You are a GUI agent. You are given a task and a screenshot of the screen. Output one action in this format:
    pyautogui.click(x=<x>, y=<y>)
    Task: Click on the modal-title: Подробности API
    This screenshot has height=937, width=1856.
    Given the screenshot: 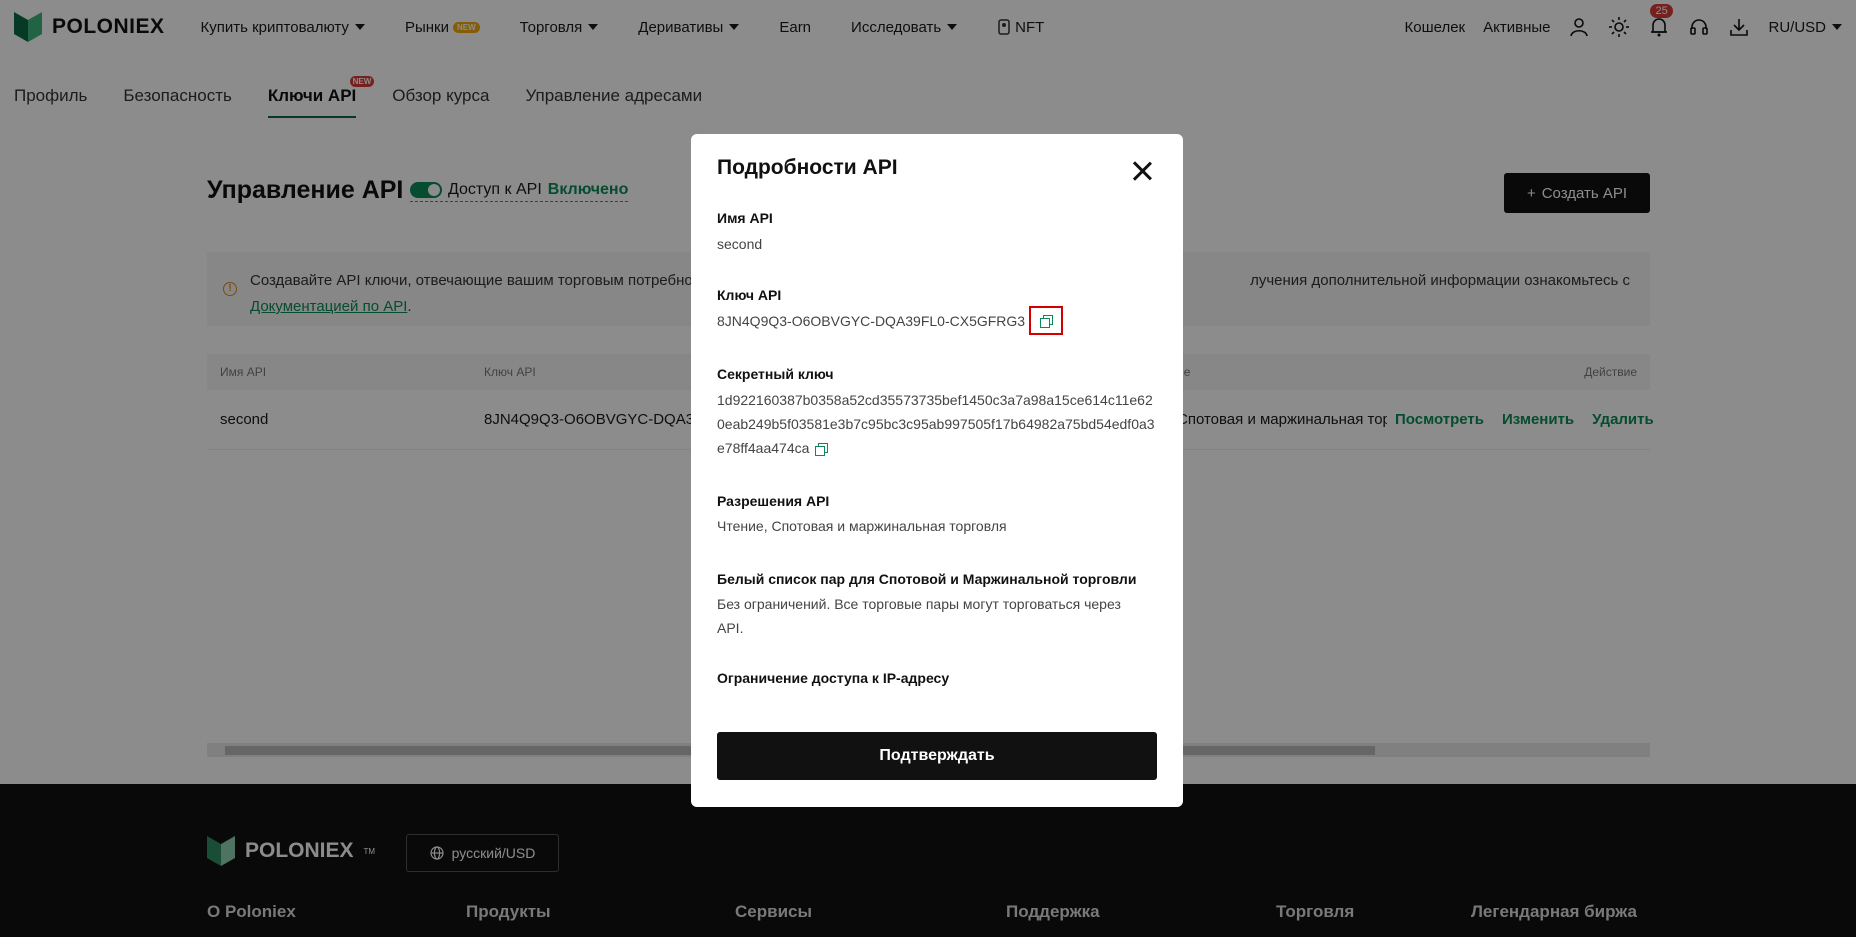 What is the action you would take?
    pyautogui.click(x=807, y=167)
    